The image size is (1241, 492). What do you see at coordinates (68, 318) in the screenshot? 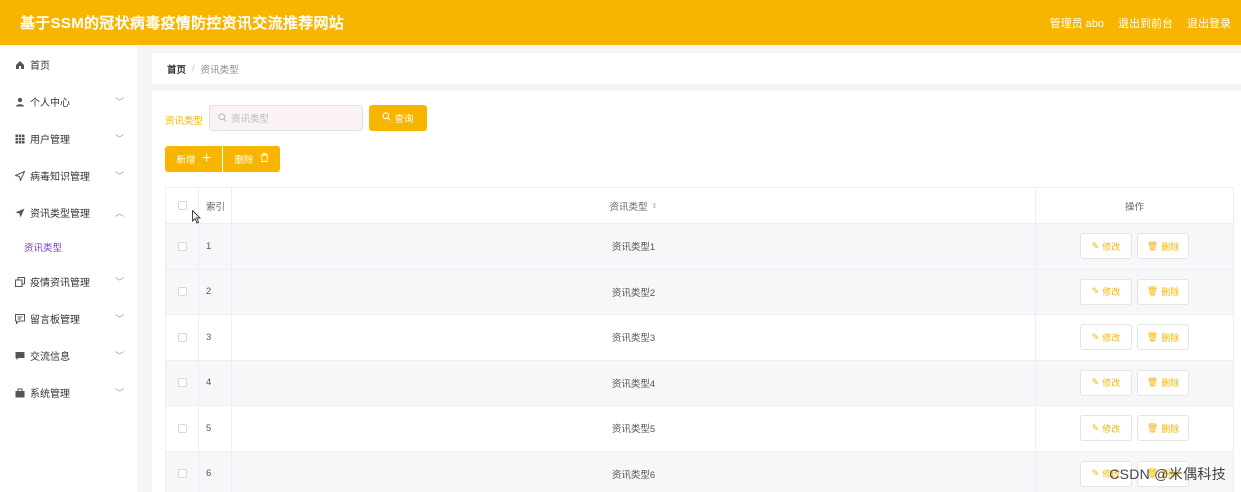
I see `sidebar-item-message-board-management: 留言板管理 ﹀` at bounding box center [68, 318].